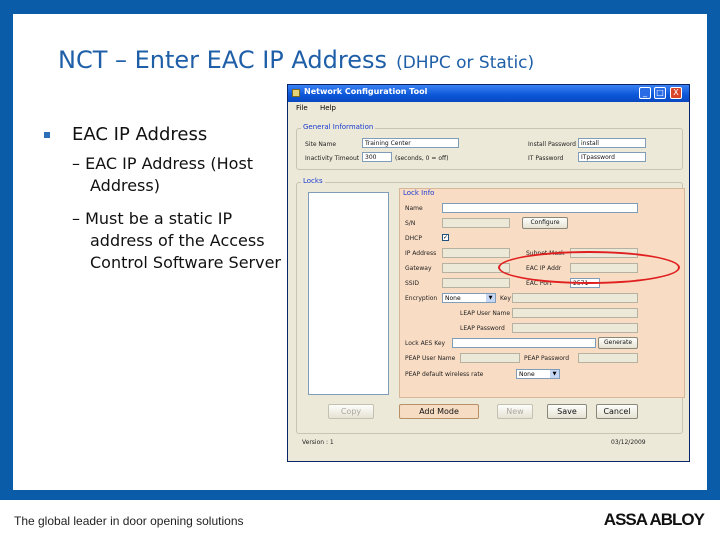 This screenshot has width=720, height=540. I want to click on ssid-label: SSID, so click(412, 283).